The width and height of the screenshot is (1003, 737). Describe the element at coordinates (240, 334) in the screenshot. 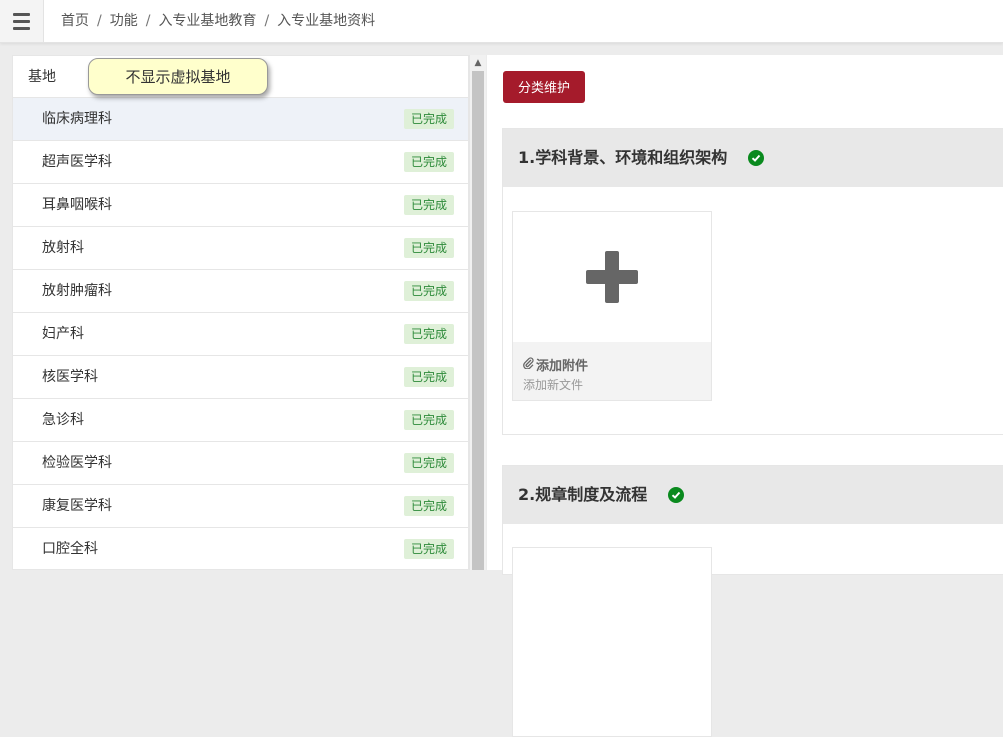

I see `base-list-item: 妇产科 已完成` at that location.